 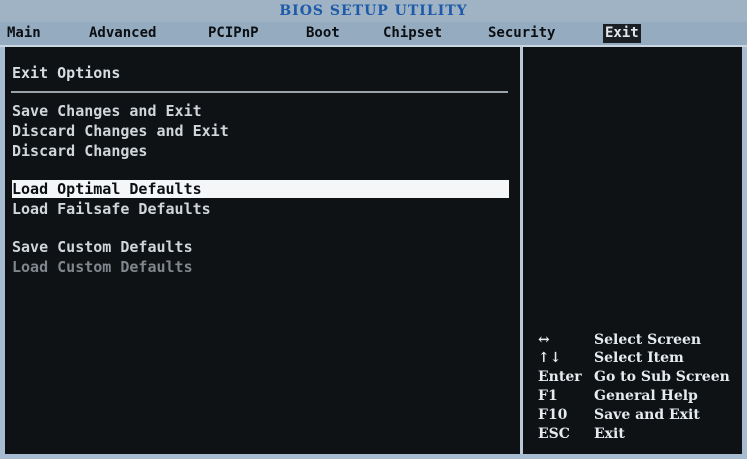 What do you see at coordinates (2, 253) in the screenshot?
I see `frame-left-border` at bounding box center [2, 253].